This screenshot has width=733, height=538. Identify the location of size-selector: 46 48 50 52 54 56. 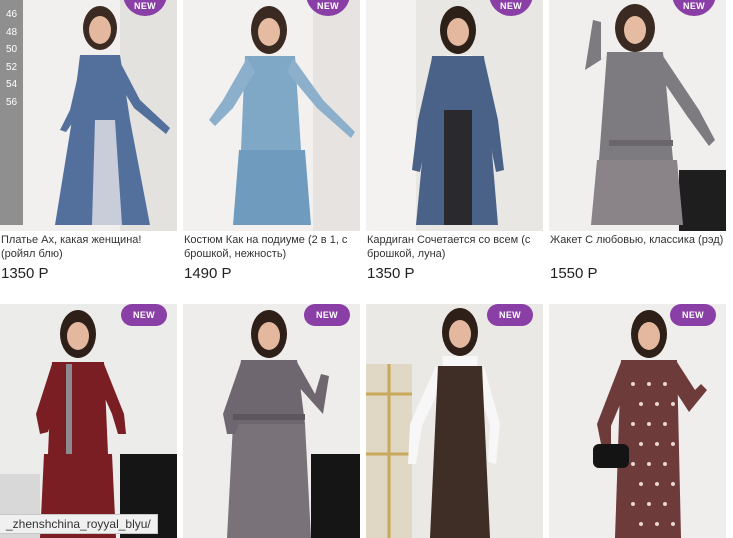
(11, 112).